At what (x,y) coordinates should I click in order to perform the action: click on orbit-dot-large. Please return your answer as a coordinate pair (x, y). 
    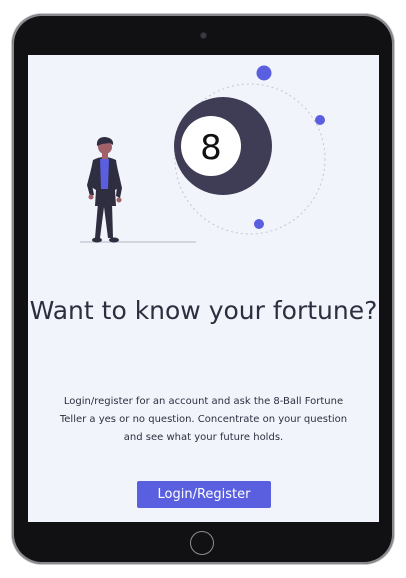
    Looking at the image, I should click on (264, 73).